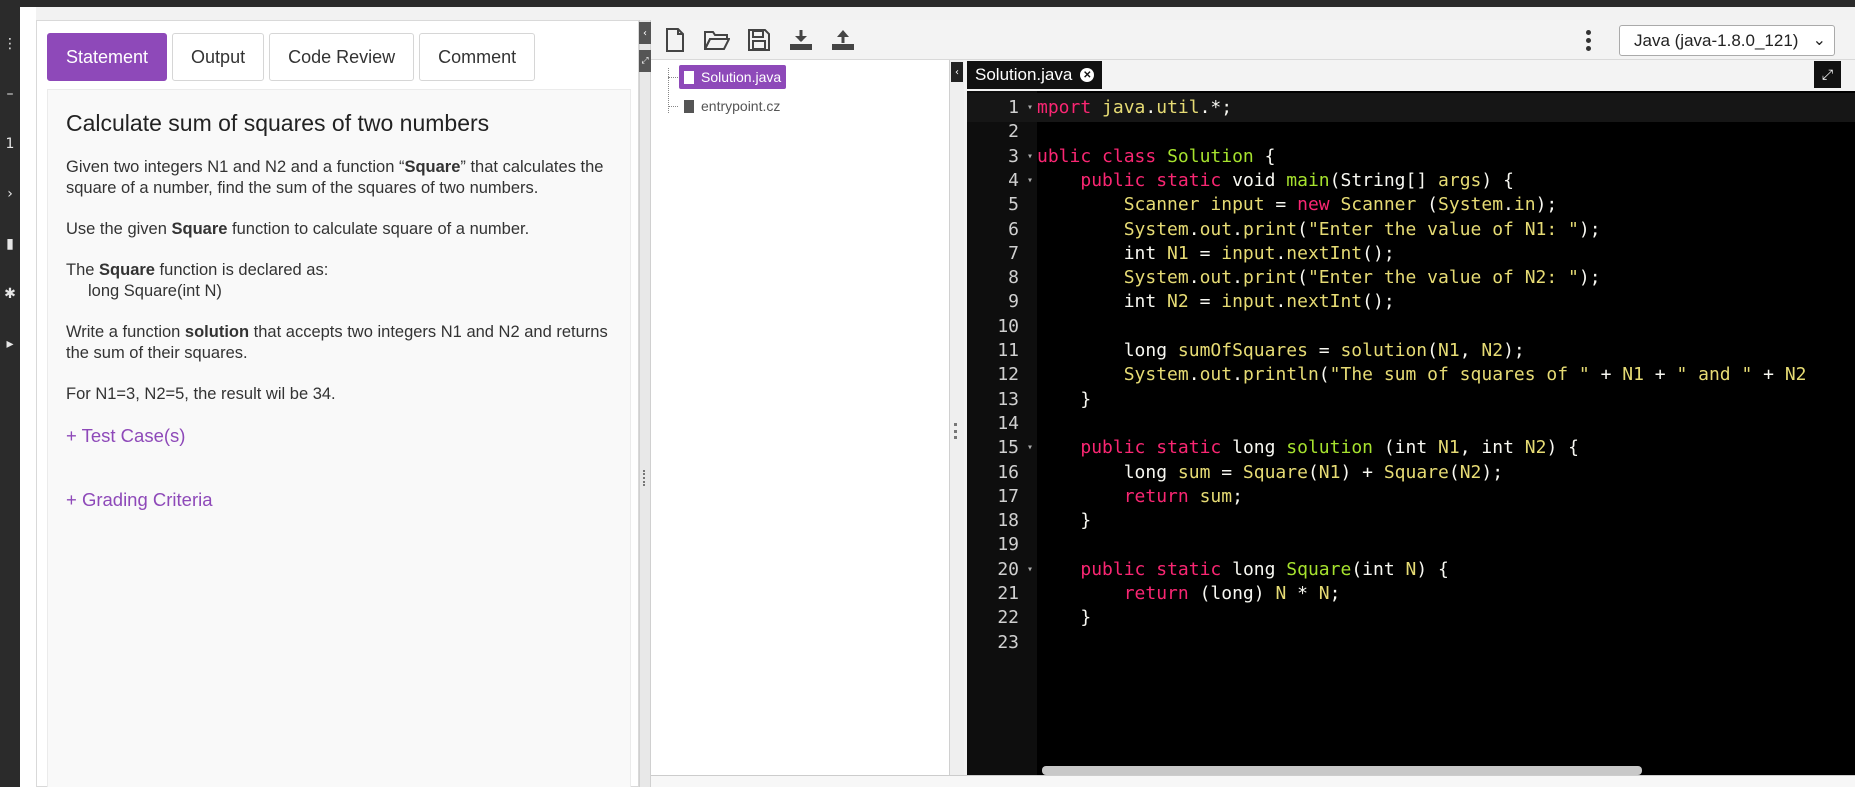  What do you see at coordinates (10, 294) in the screenshot?
I see `gear-icon: ✱` at bounding box center [10, 294].